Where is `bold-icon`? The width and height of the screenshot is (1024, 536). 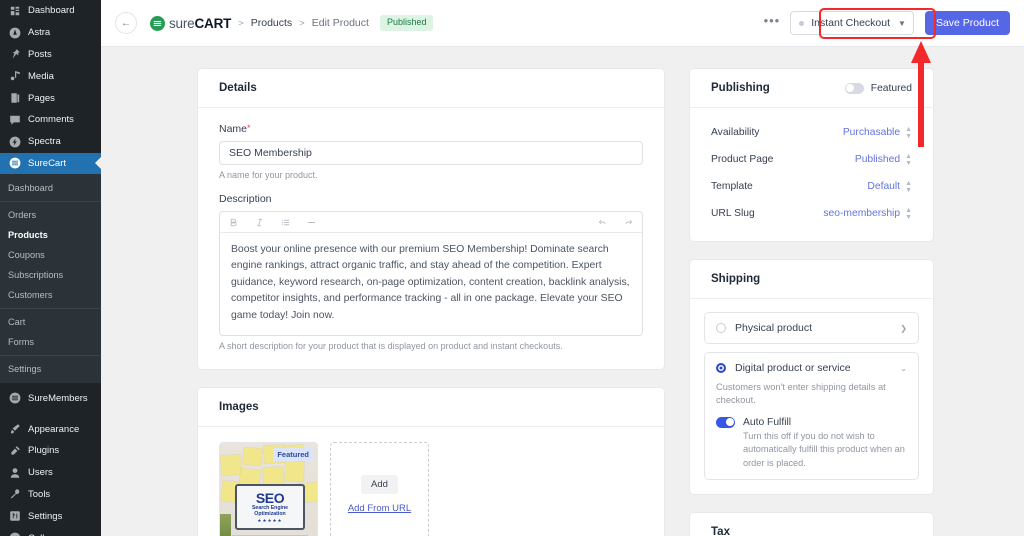 bold-icon is located at coordinates (233, 222).